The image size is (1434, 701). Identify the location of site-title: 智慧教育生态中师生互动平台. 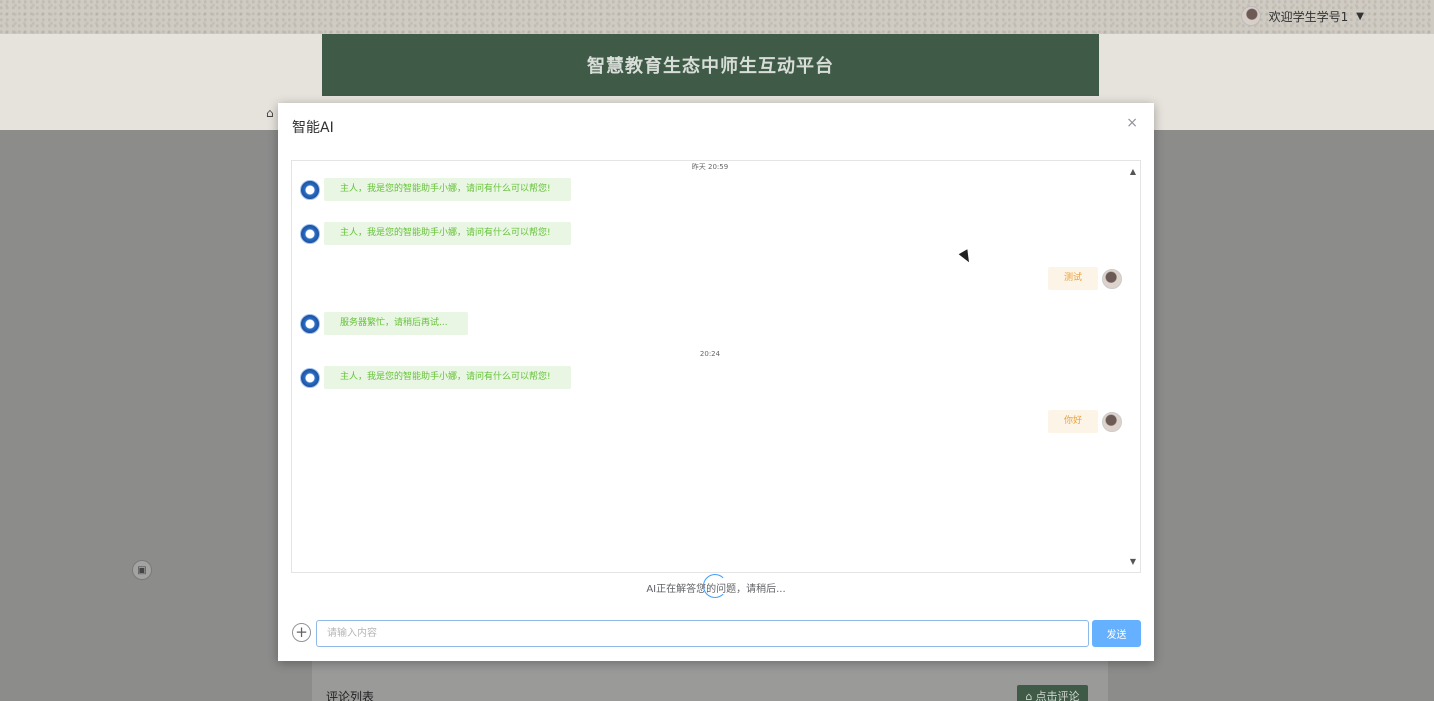
(710, 66).